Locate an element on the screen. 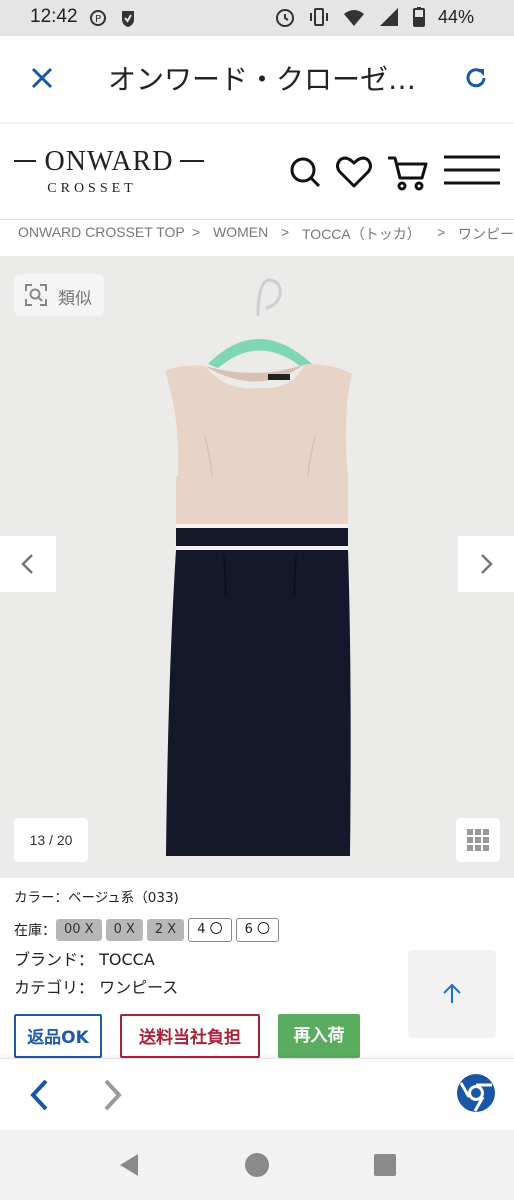  status-bar: 12:42 P 44% is located at coordinates (257, 18).